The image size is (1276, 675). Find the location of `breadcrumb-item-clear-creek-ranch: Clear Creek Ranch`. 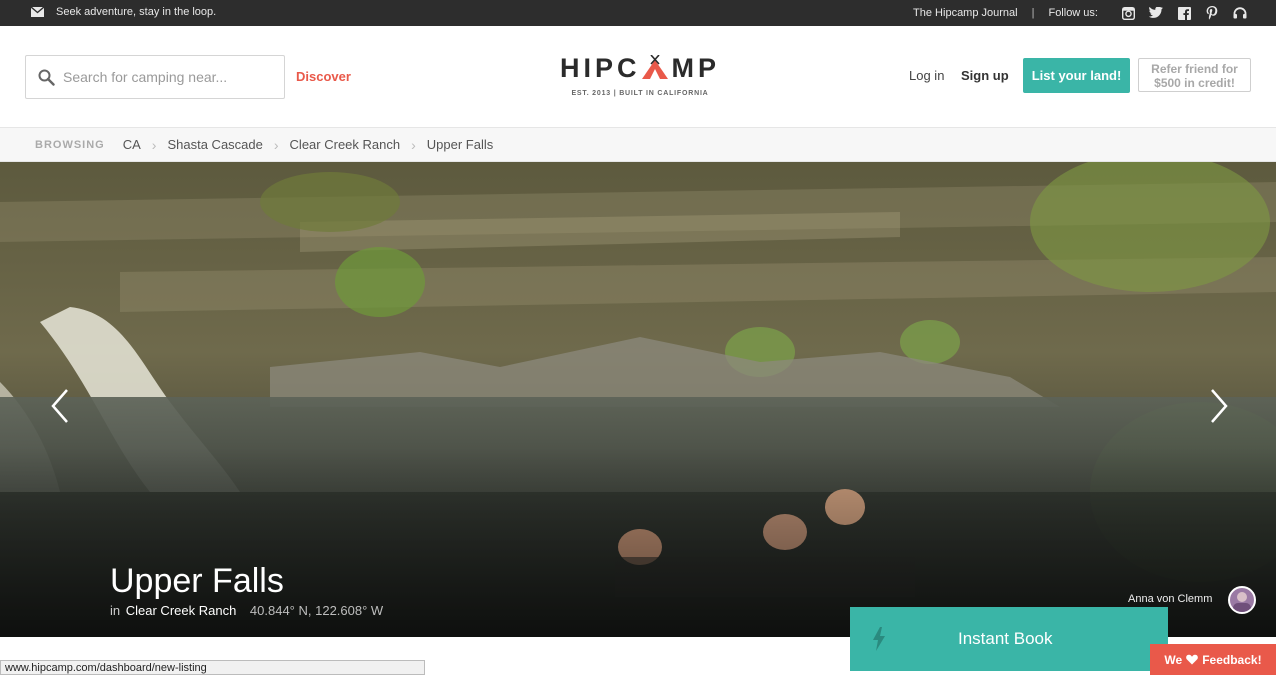

breadcrumb-item-clear-creek-ranch: Clear Creek Ranch is located at coordinates (345, 144).